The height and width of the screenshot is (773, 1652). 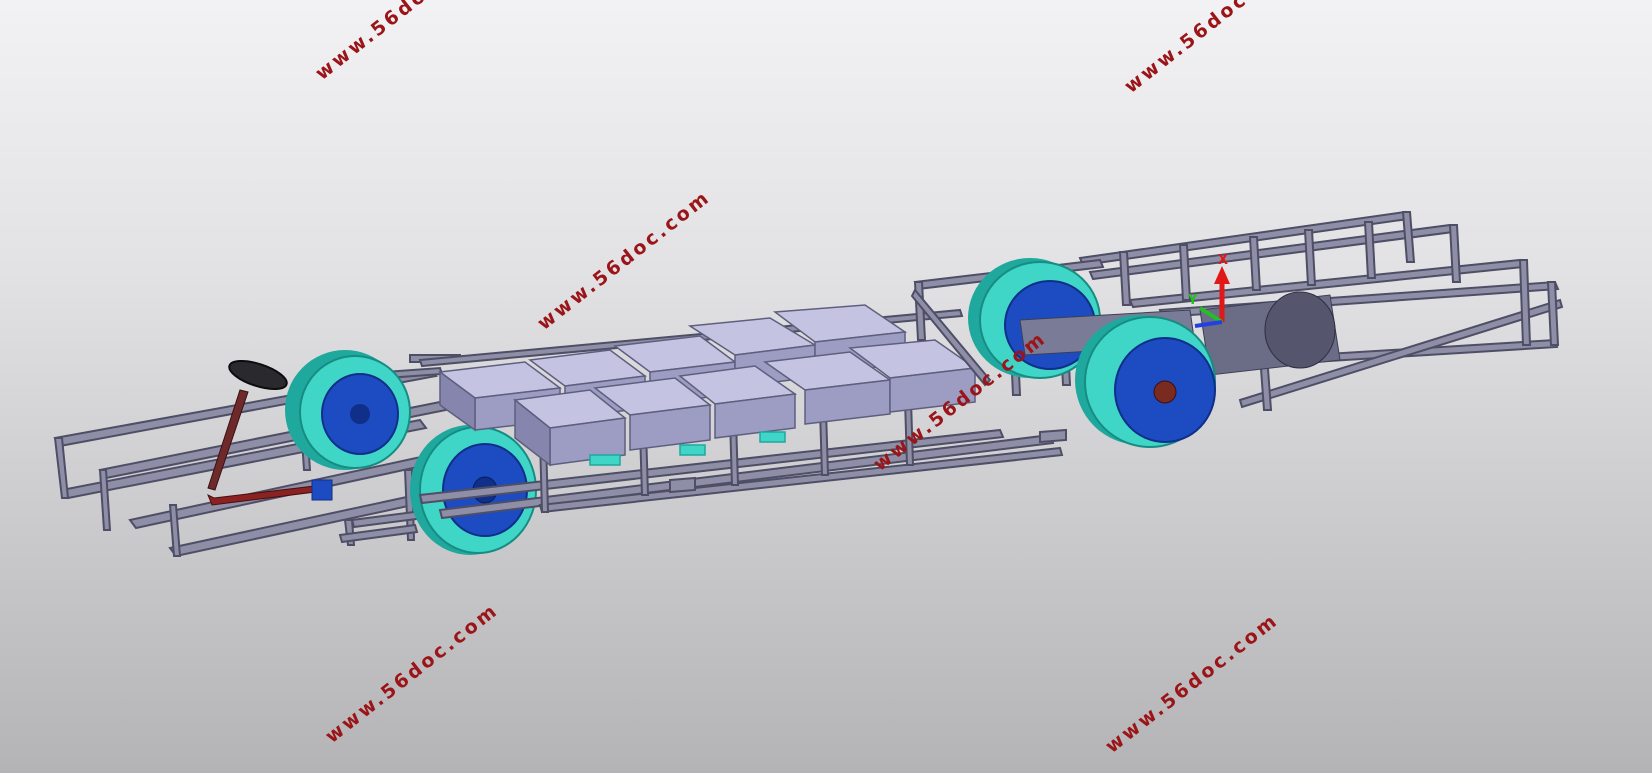 I want to click on front-left-wheel, so click(x=348, y=410).